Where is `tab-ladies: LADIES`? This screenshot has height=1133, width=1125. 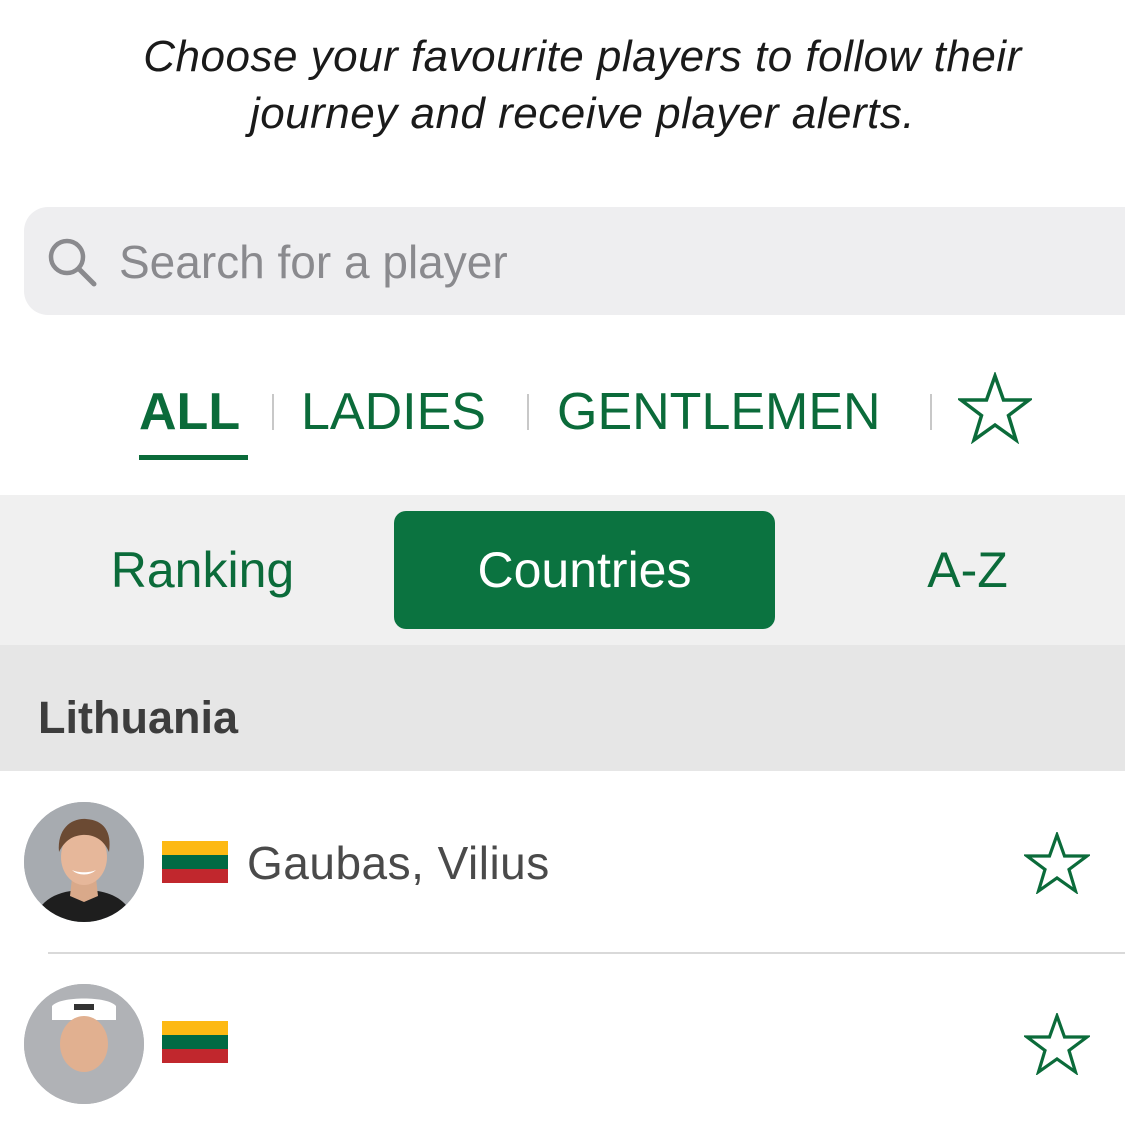
tab-ladies: LADIES is located at coordinates (393, 415).